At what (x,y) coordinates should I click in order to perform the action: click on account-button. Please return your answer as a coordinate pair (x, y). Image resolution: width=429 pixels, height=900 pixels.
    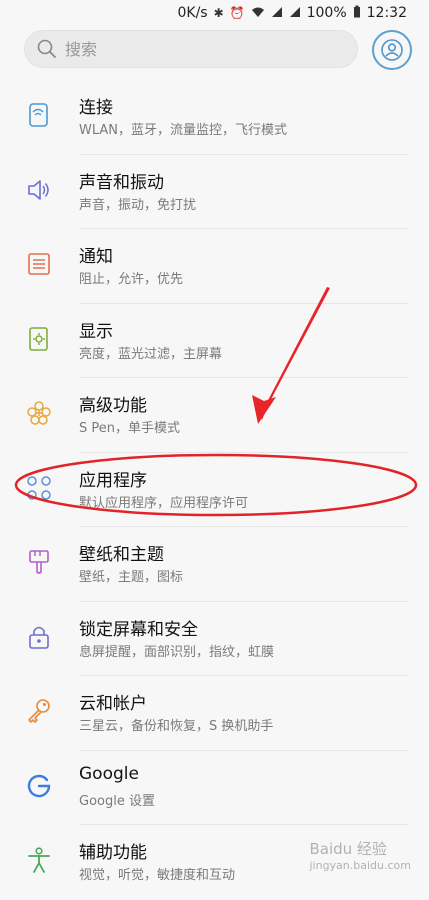
    Looking at the image, I should click on (392, 50).